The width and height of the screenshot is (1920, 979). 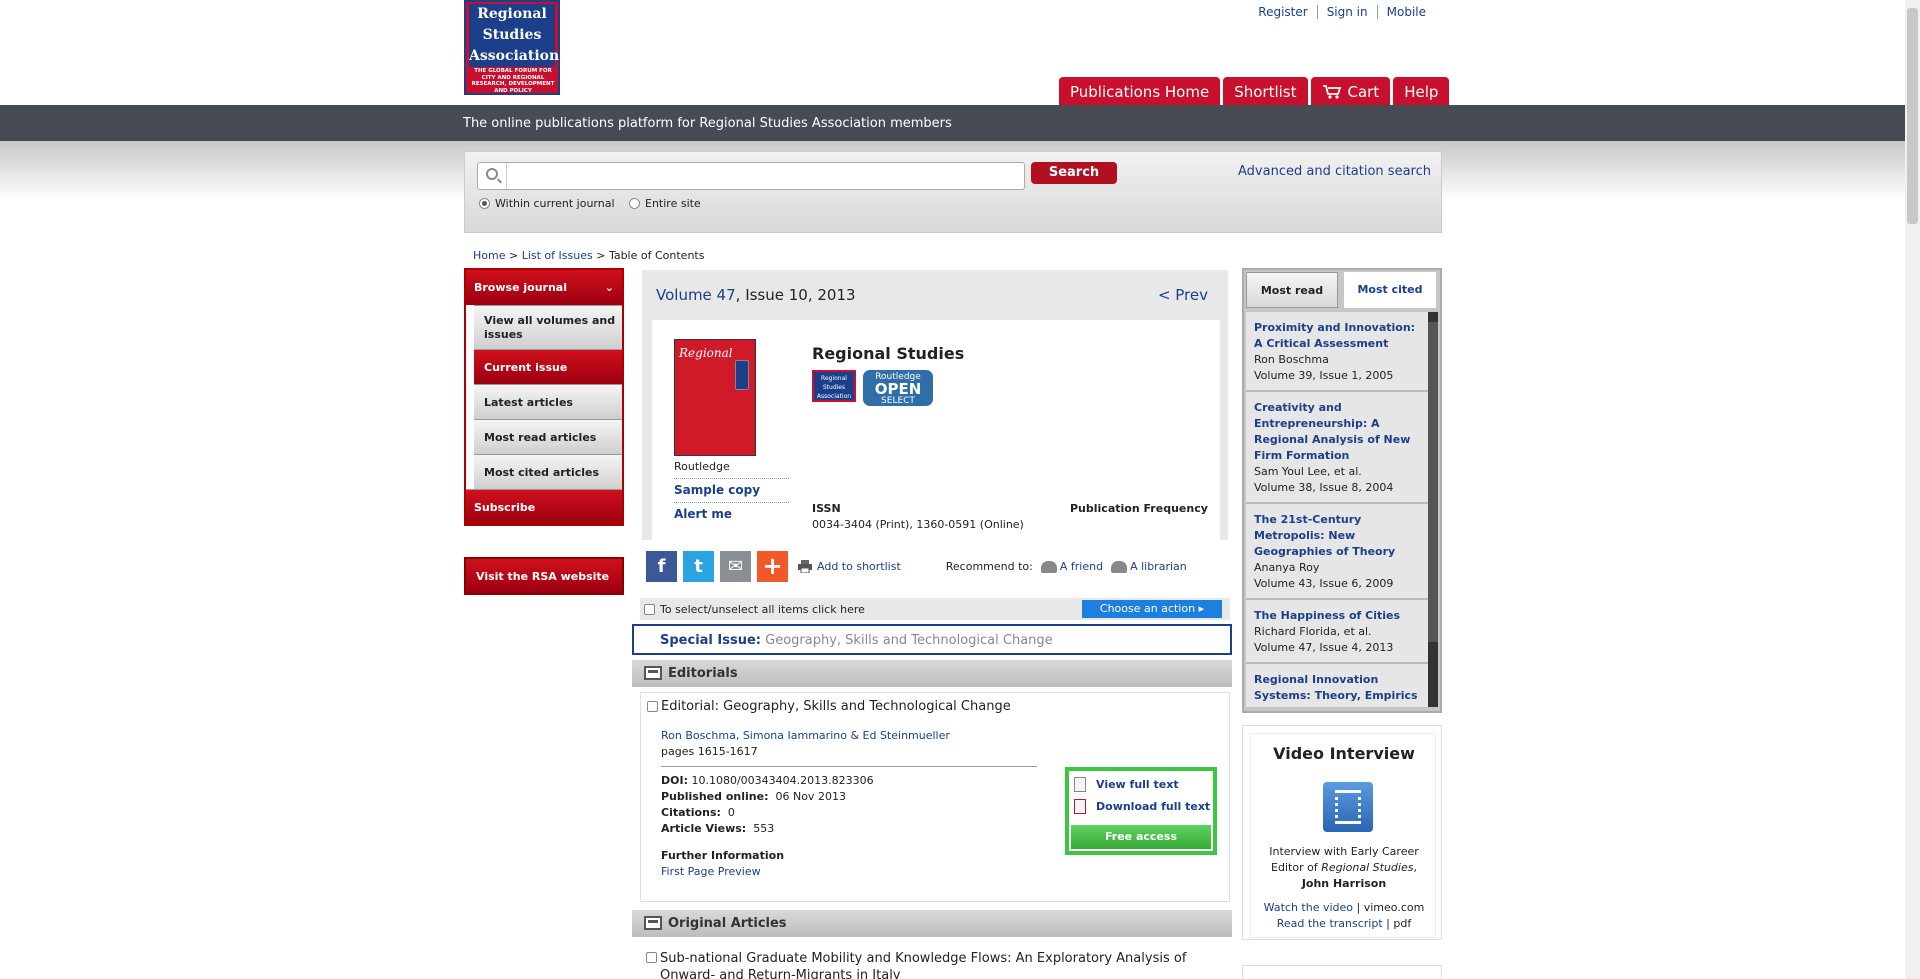 I want to click on scope-entire-site: Entire site, so click(x=665, y=203).